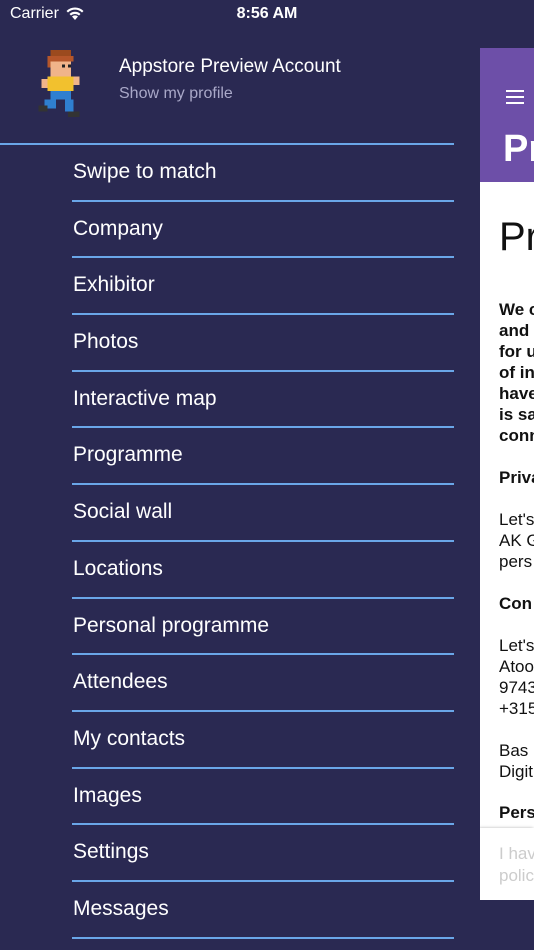  Describe the element at coordinates (230, 66) in the screenshot. I see `profile-name: Appstore Preview Account` at that location.